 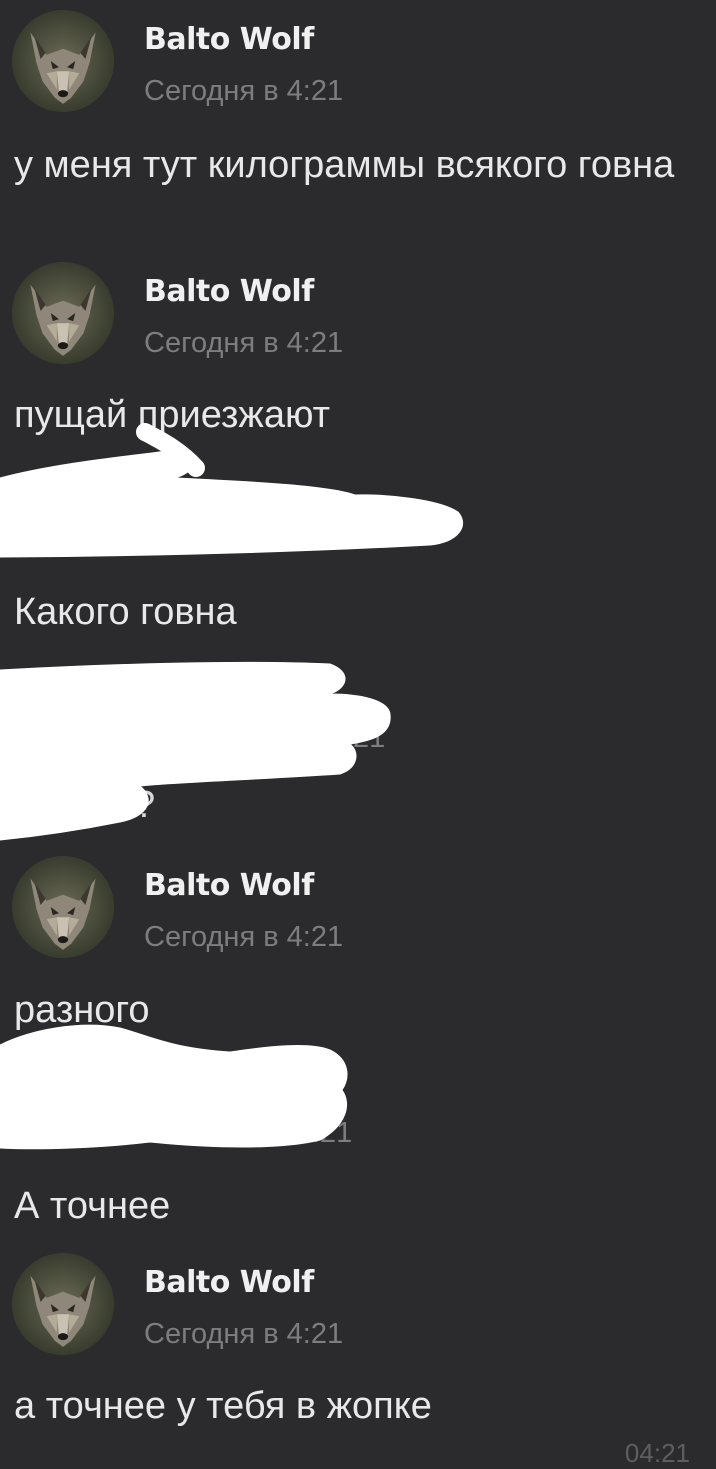 What do you see at coordinates (344, 165) in the screenshot?
I see `message-text: у меня тут килограммы всякого говна` at bounding box center [344, 165].